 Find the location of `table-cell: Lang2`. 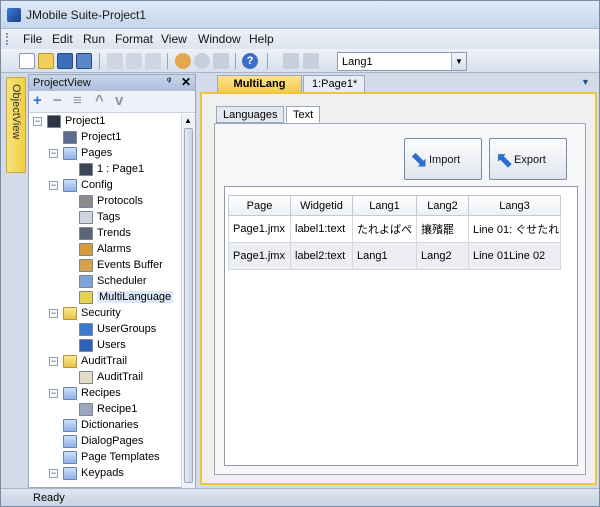

table-cell: Lang2 is located at coordinates (442, 256).